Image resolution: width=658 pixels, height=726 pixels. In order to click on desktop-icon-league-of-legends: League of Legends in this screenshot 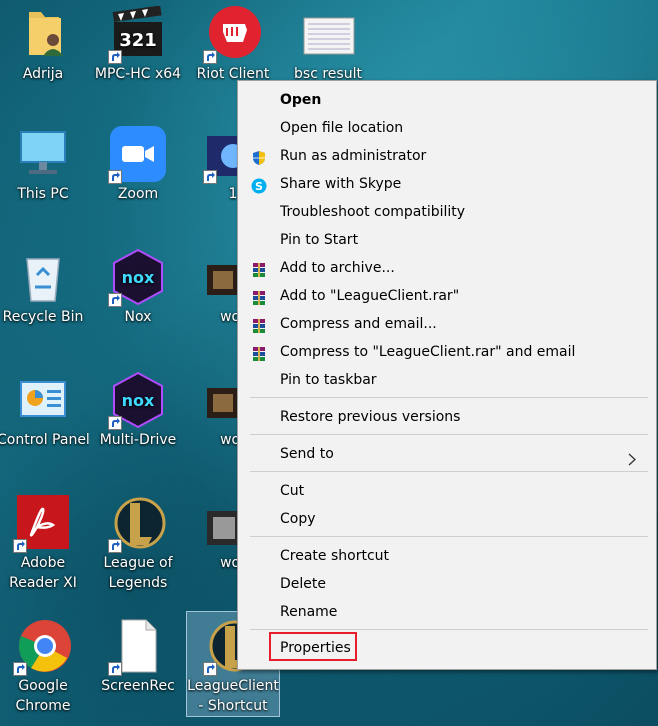, I will do `click(138, 544)`.